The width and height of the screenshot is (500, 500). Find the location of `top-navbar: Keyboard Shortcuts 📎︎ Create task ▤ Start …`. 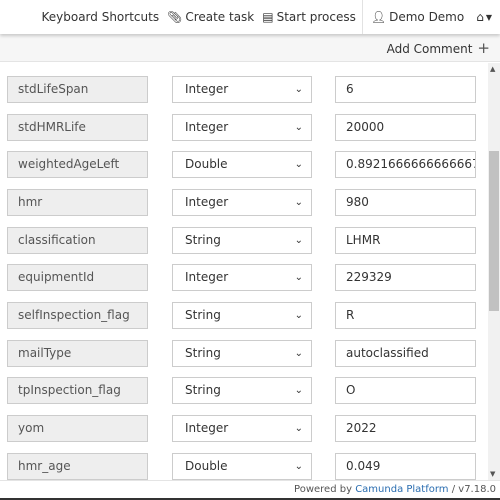

top-navbar: Keyboard Shortcuts 📎︎ Create task ▤ Start … is located at coordinates (250, 17).